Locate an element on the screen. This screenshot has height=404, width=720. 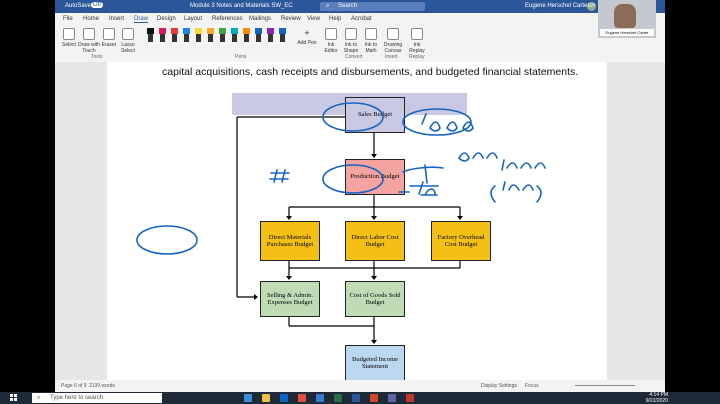
system-clock: 4:14 PM 9/22/2020 is located at coordinates (657, 398).